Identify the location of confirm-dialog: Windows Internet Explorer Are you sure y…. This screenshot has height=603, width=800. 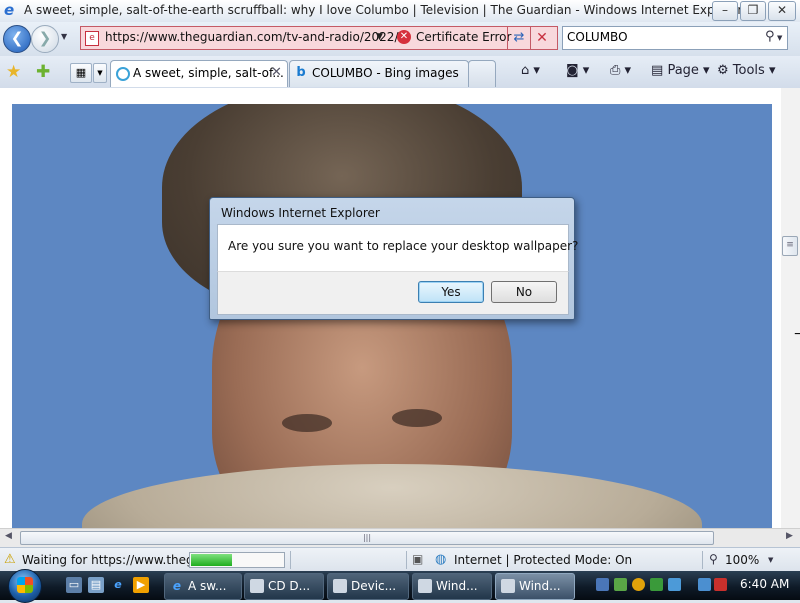
(393, 258).